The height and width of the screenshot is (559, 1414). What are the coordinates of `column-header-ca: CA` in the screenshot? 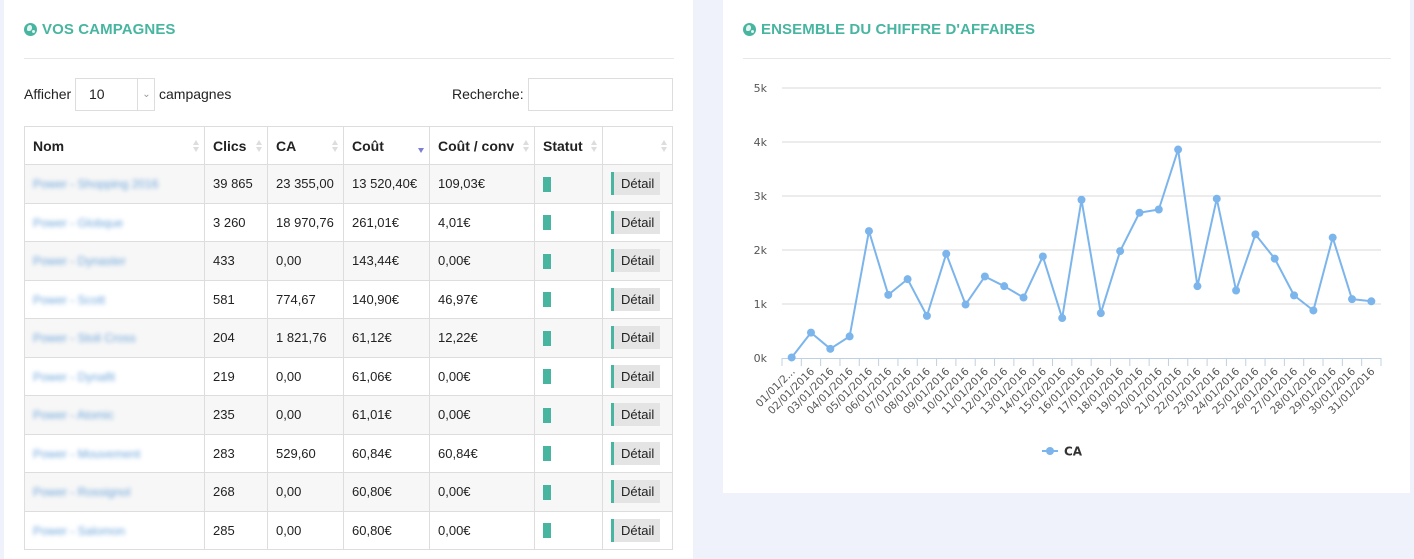 It's located at (305, 145).